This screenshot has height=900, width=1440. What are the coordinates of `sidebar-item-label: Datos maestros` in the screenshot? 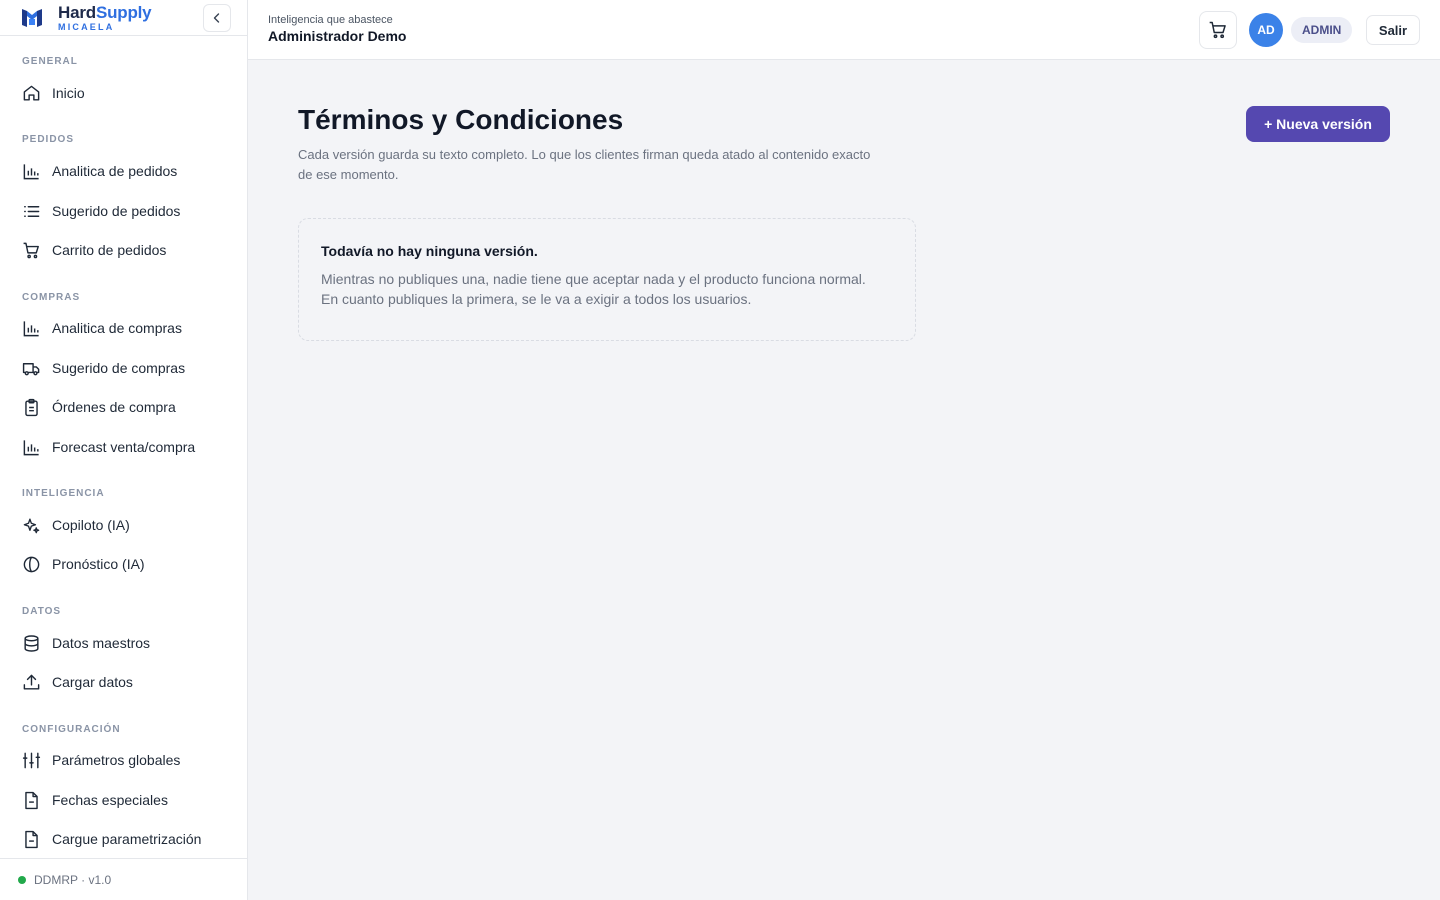 It's located at (101, 643).